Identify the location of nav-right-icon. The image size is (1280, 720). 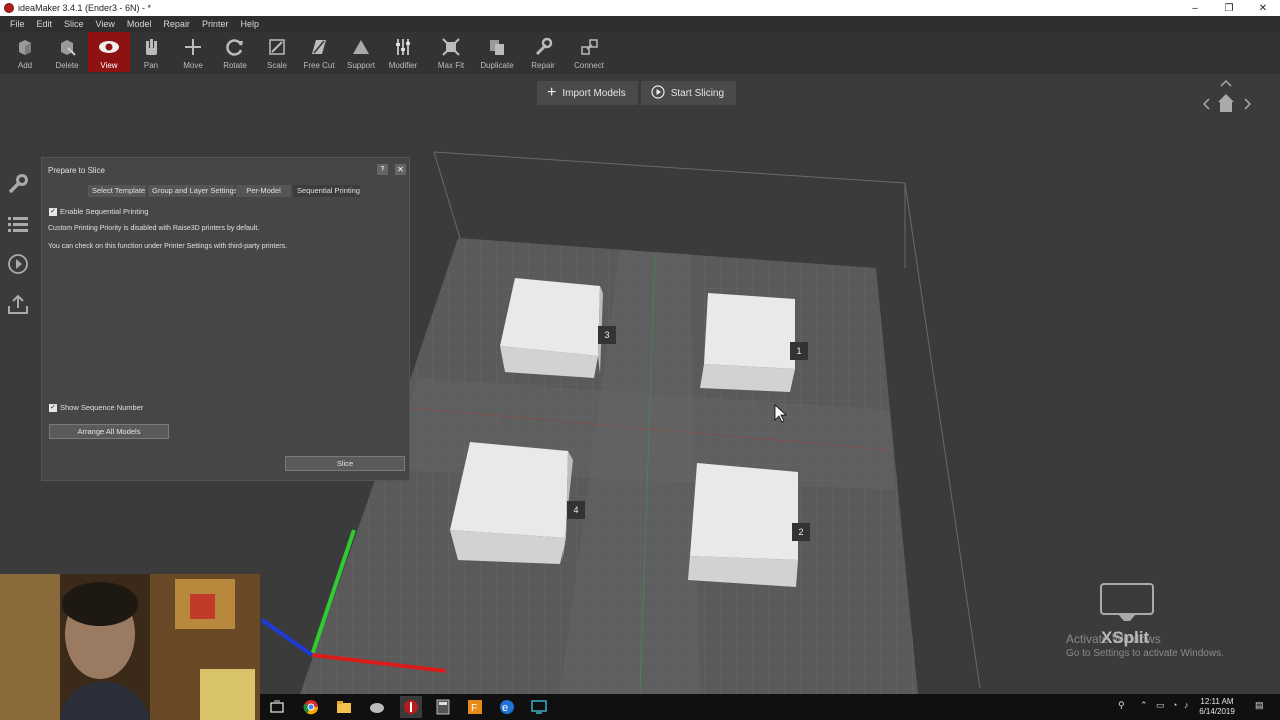
(1248, 104).